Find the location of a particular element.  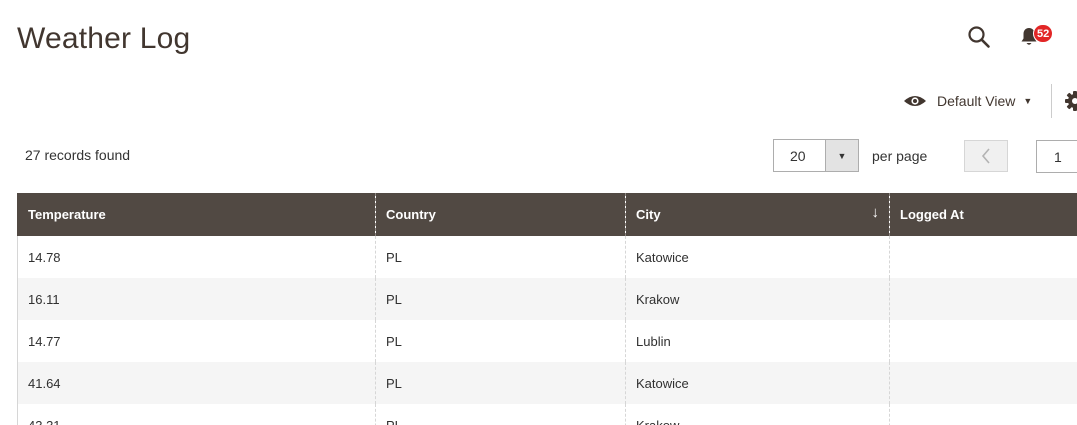

search-icon is located at coordinates (979, 37).